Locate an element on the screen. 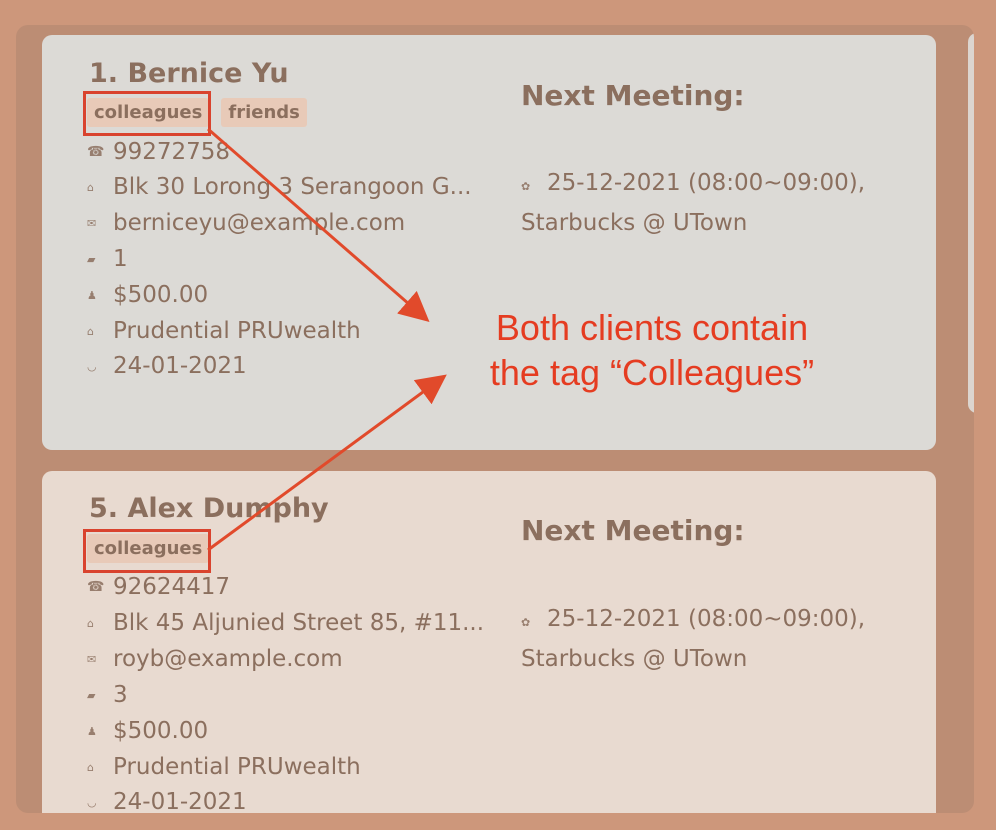 Image resolution: width=996 pixels, height=830 pixels. annotation-arrows is located at coordinates (327, 339).